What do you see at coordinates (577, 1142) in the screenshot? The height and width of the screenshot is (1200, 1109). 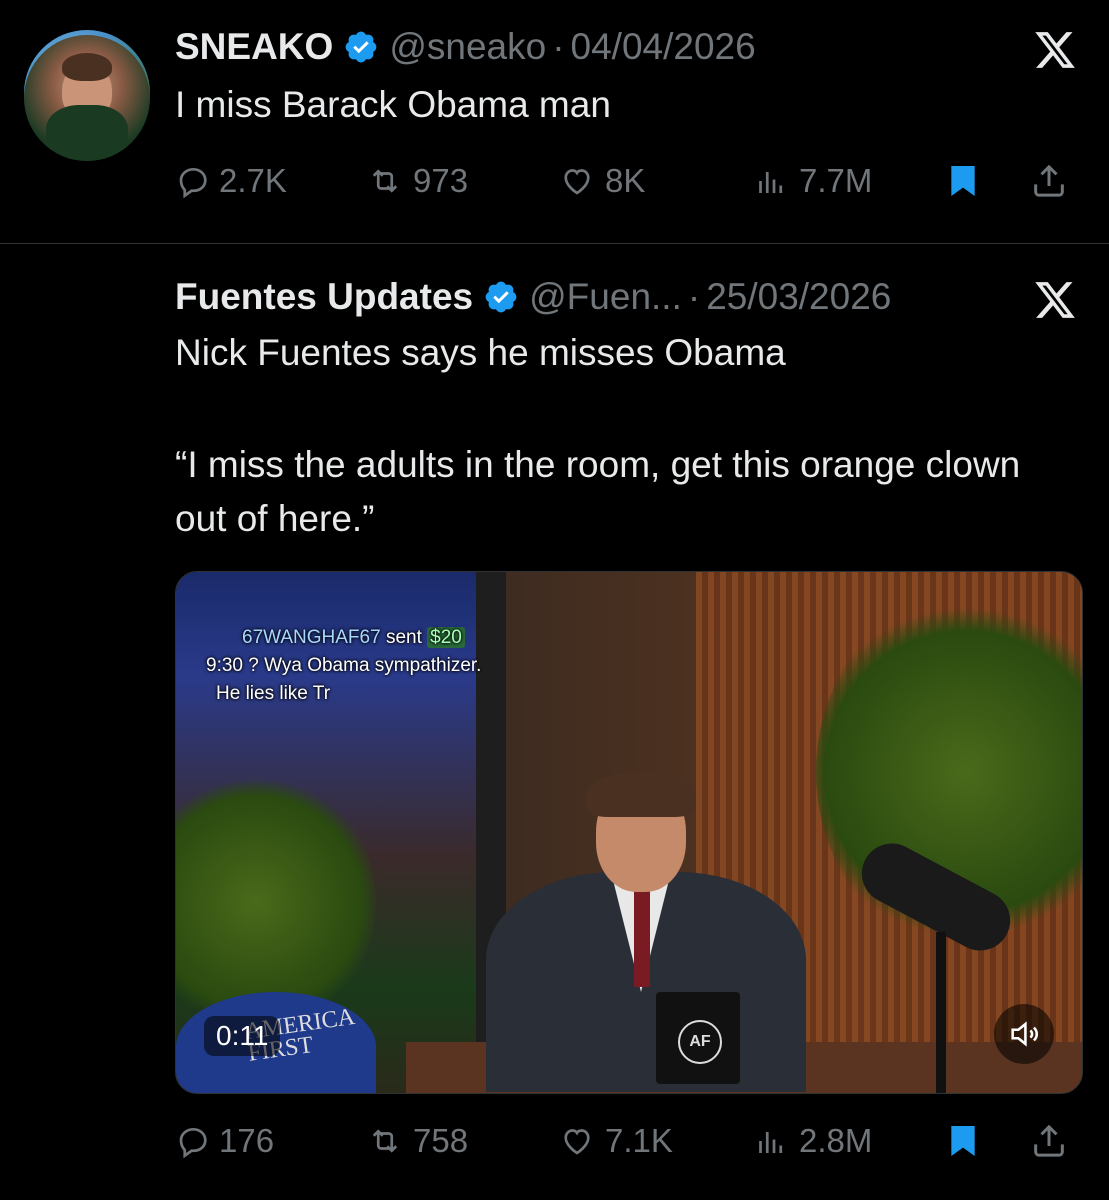 I see `like-icon` at bounding box center [577, 1142].